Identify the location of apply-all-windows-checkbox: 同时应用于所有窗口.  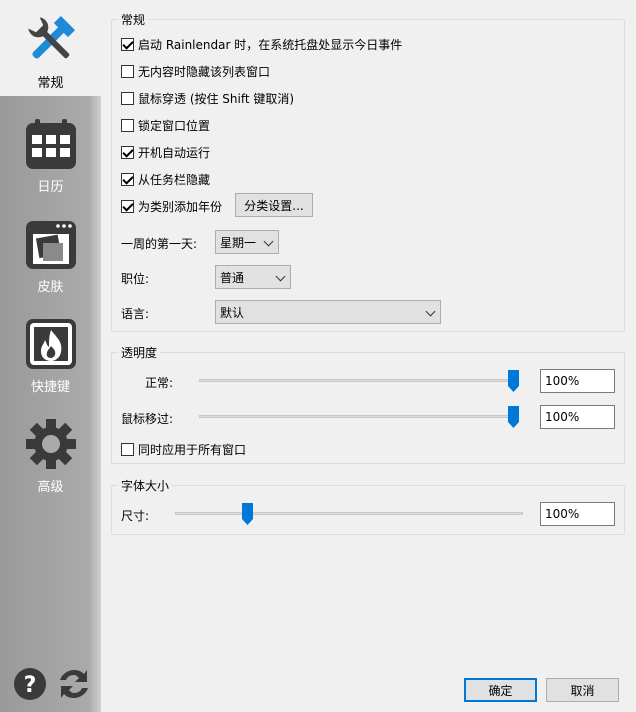
(183, 449).